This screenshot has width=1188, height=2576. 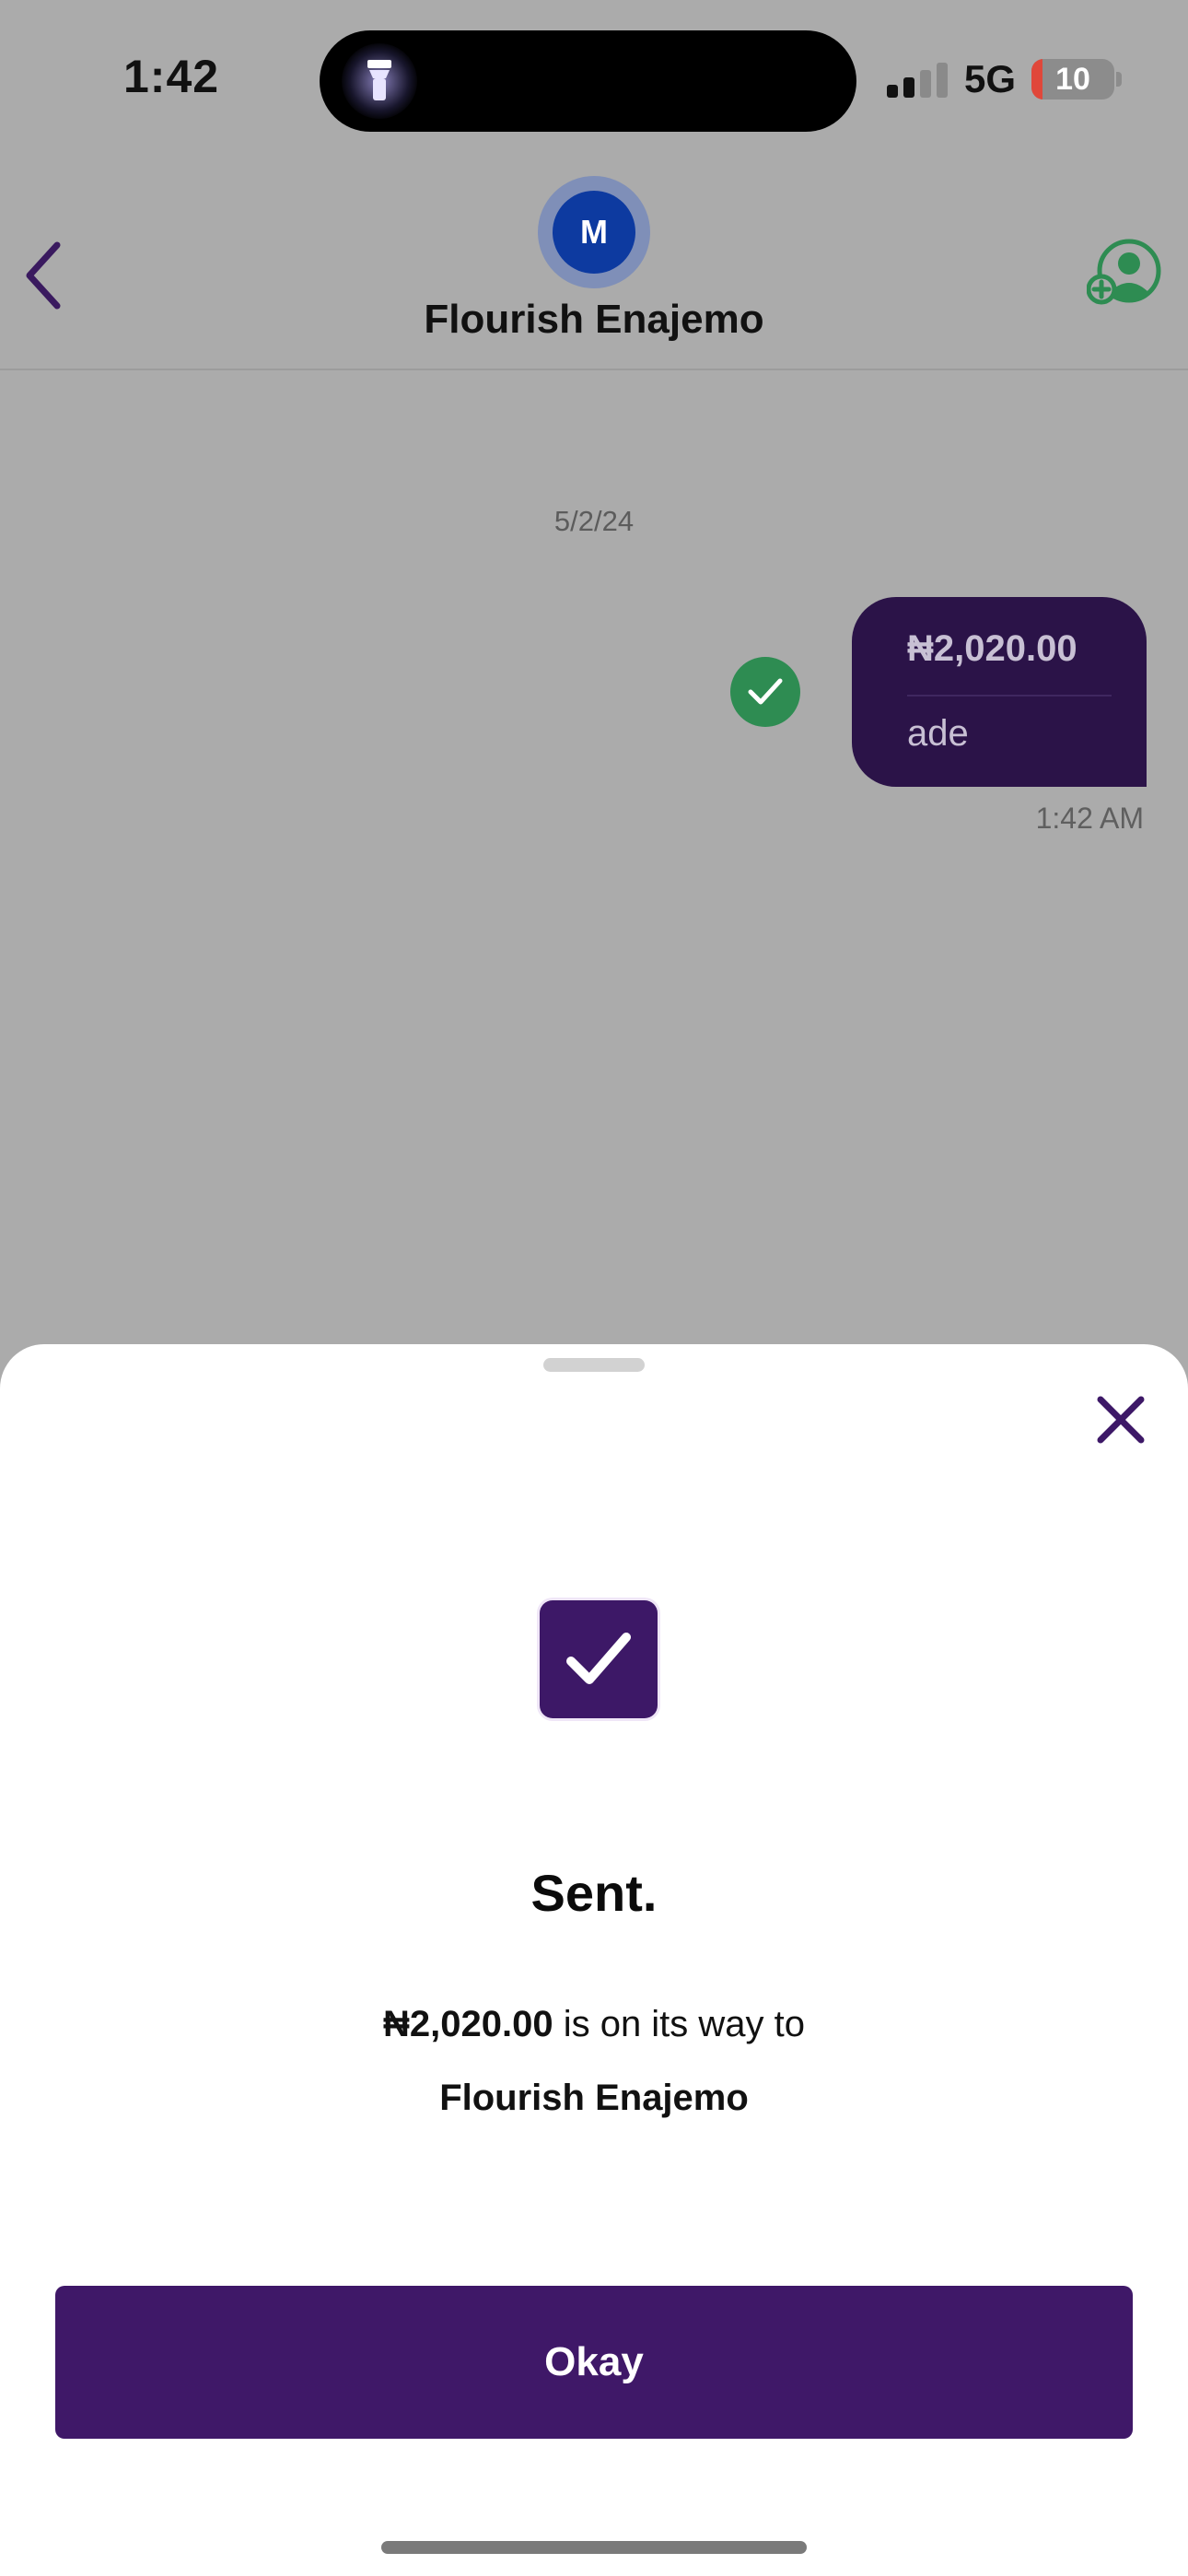 What do you see at coordinates (594, 2362) in the screenshot?
I see `okay-button: Okay` at bounding box center [594, 2362].